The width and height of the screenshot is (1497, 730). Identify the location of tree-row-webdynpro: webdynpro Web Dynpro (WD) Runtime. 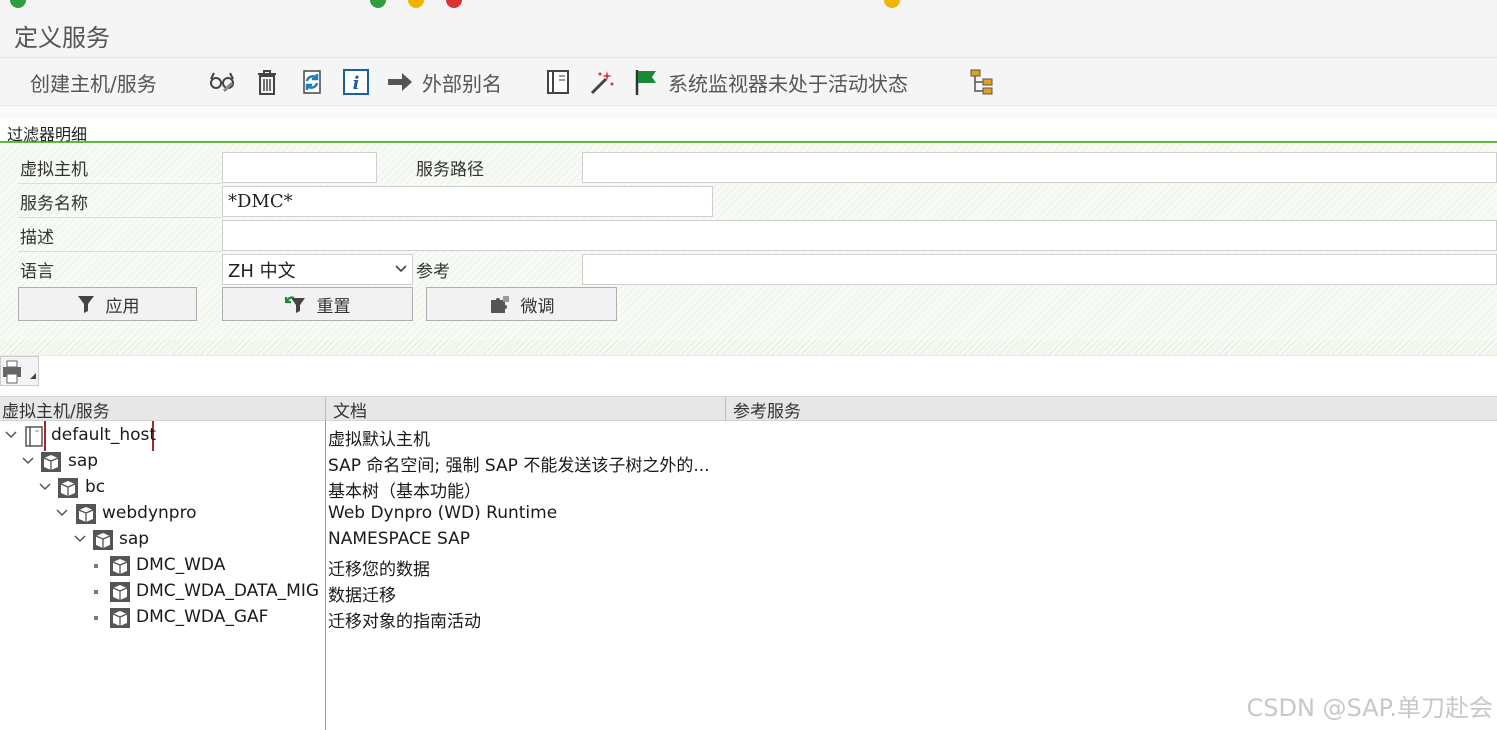
(748, 514).